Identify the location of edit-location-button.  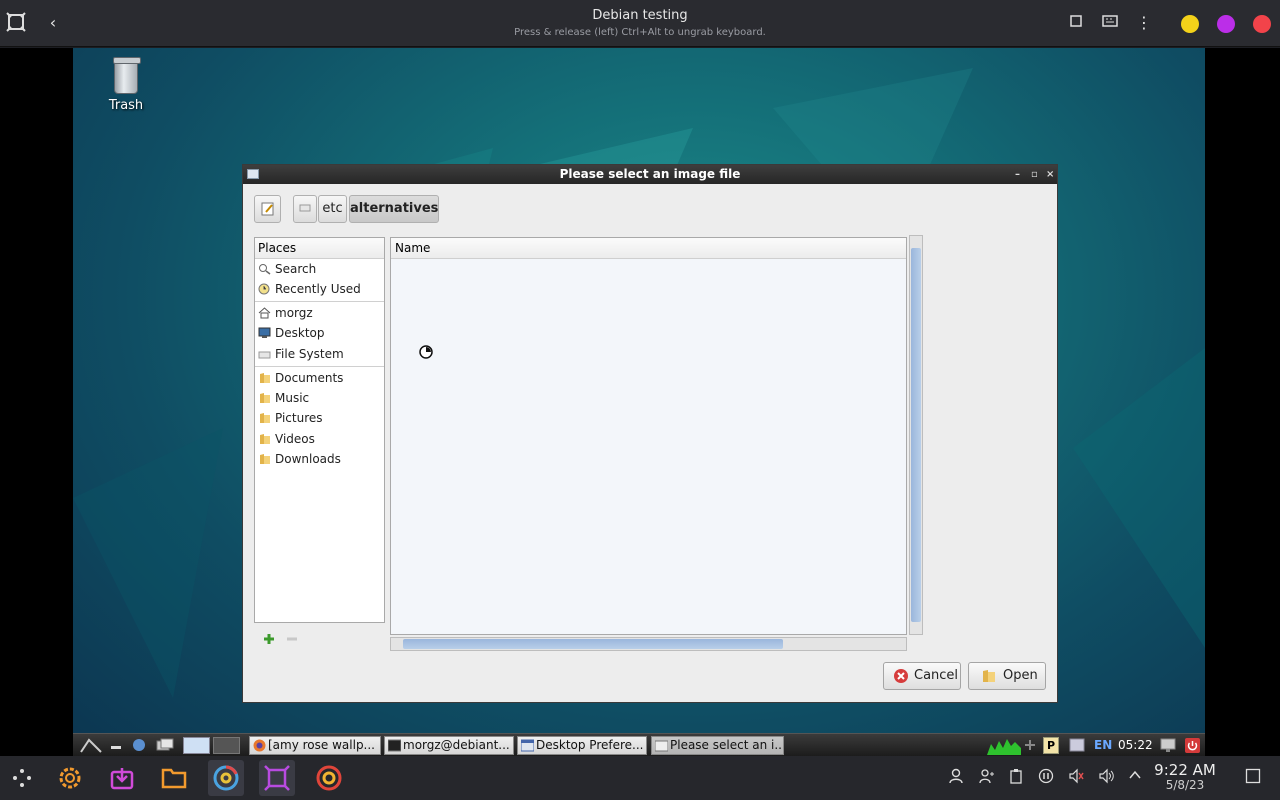
(267, 209).